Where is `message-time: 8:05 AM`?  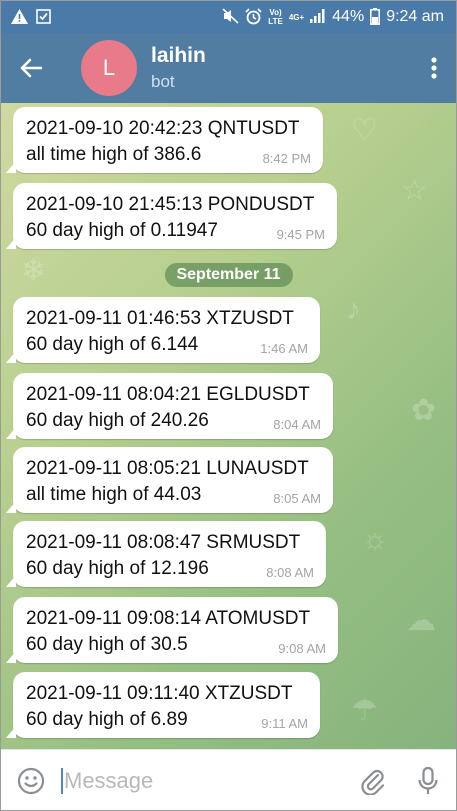
message-time: 8:05 AM is located at coordinates (297, 498).